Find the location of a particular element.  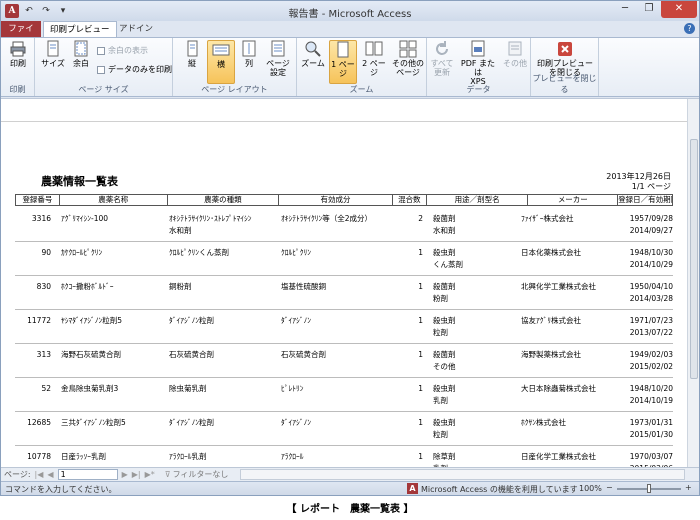

report-cell-no: 52 is located at coordinates (33, 389).